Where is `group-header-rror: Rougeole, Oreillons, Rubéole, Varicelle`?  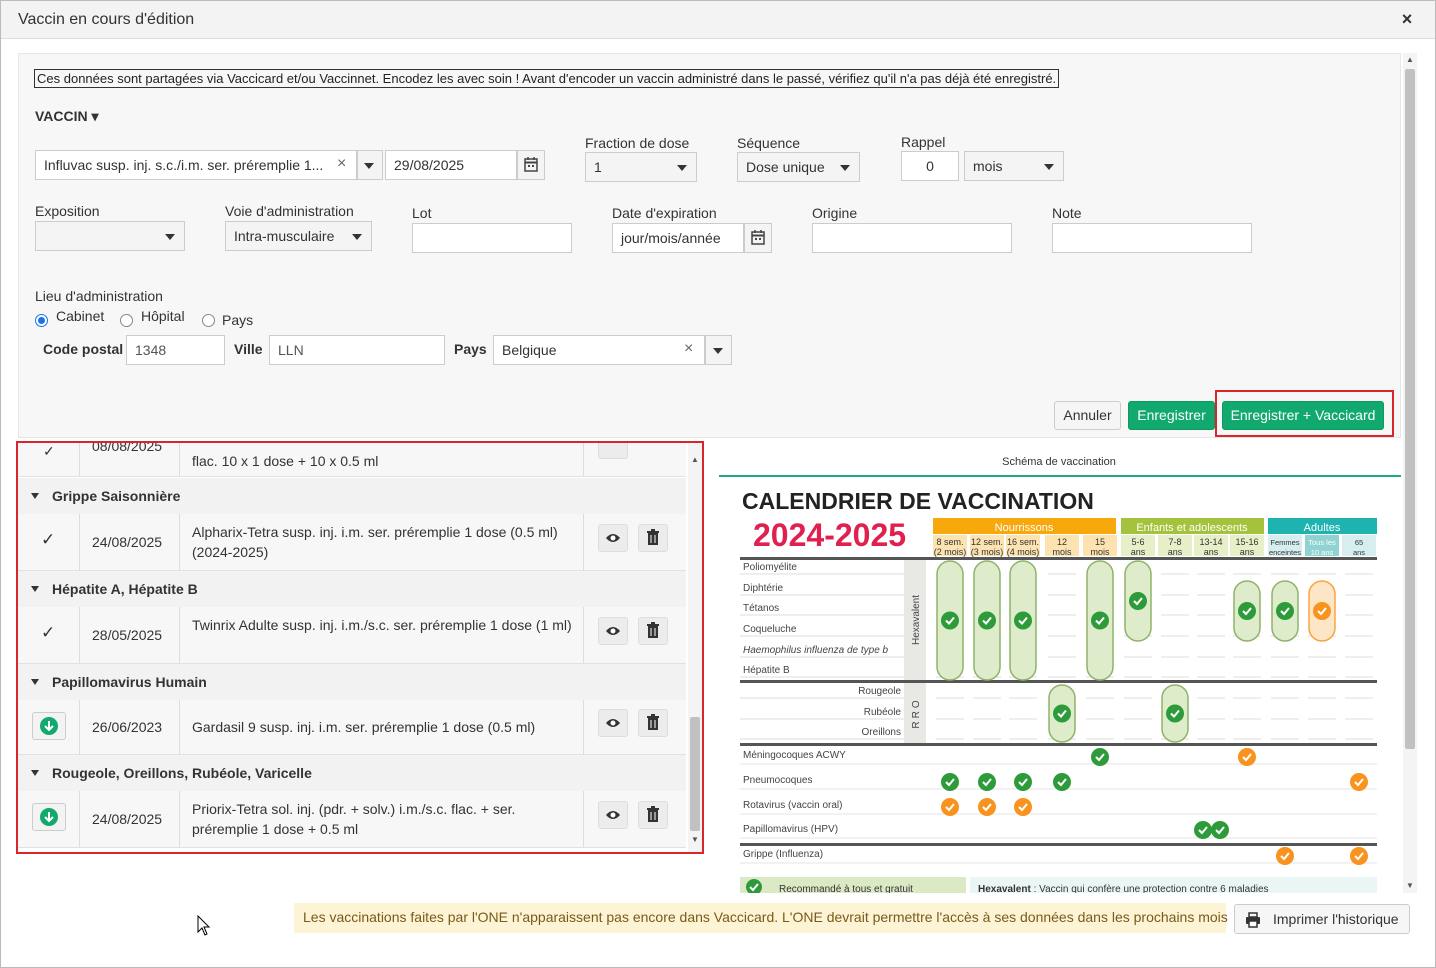 group-header-rror: Rougeole, Oreillons, Rubéole, Varicelle is located at coordinates (352, 773).